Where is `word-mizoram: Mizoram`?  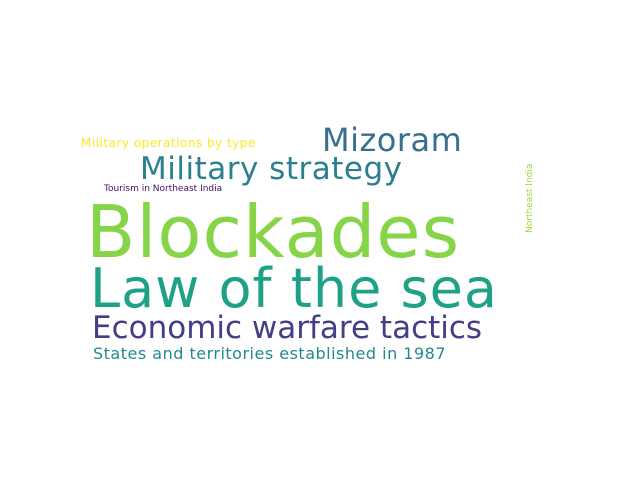 word-mizoram: Mizoram is located at coordinates (392, 140).